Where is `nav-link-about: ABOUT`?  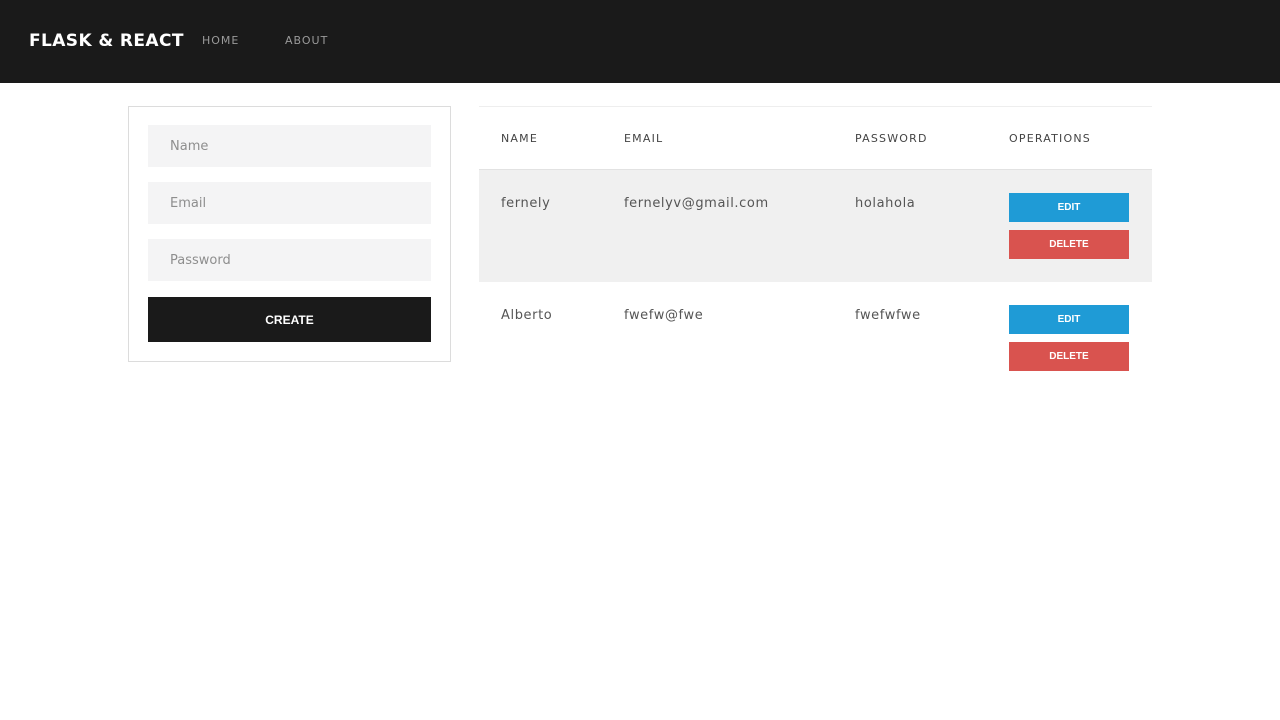
nav-link-about: ABOUT is located at coordinates (306, 41).